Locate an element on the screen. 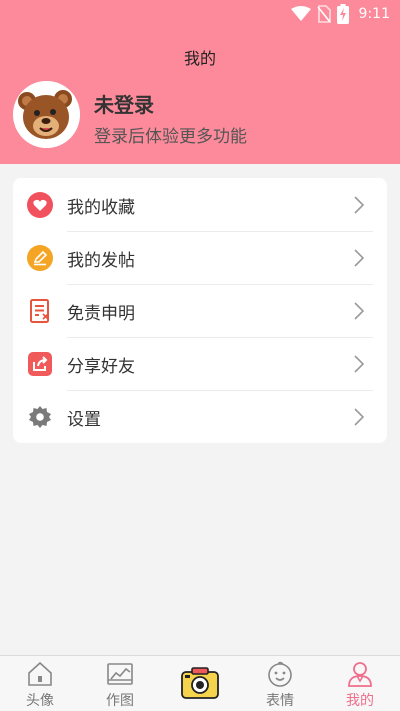 The width and height of the screenshot is (400, 711). menu-item-label: 分享好友 is located at coordinates (101, 367).